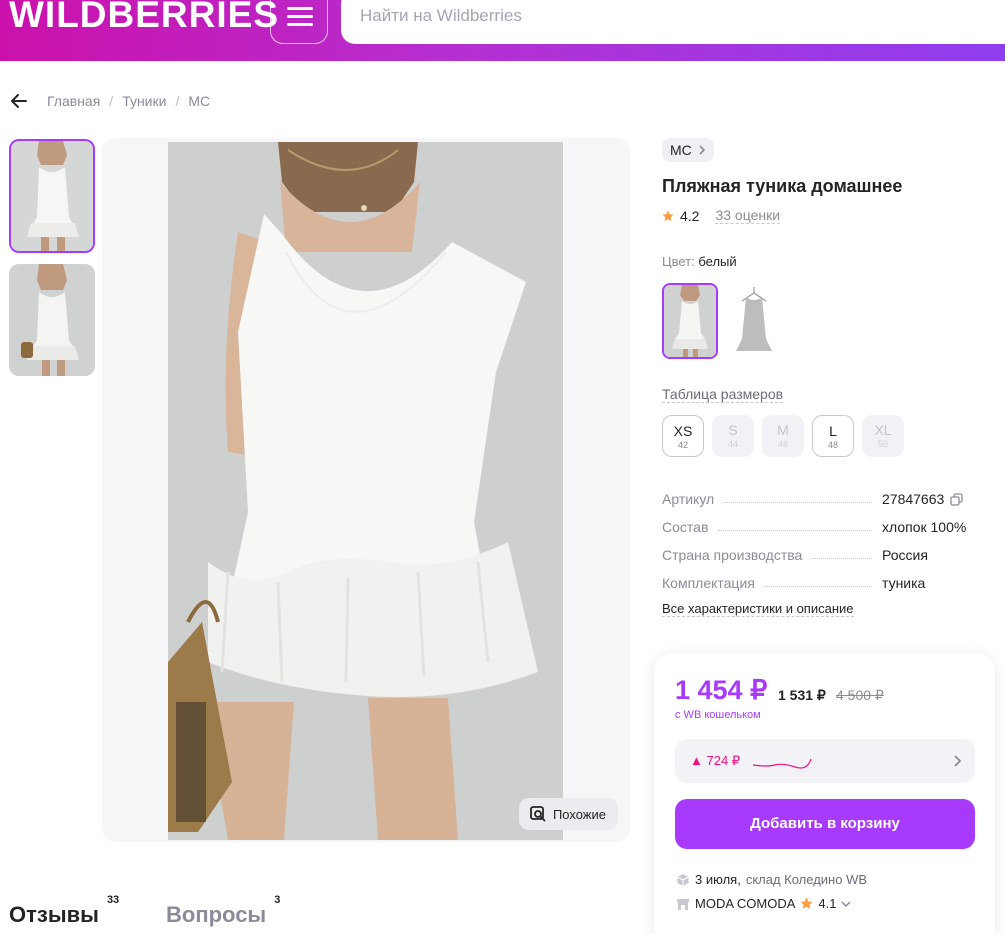 Image resolution: width=1005 pixels, height=934 pixels. Describe the element at coordinates (783, 430) in the screenshot. I see `size-label: M` at that location.